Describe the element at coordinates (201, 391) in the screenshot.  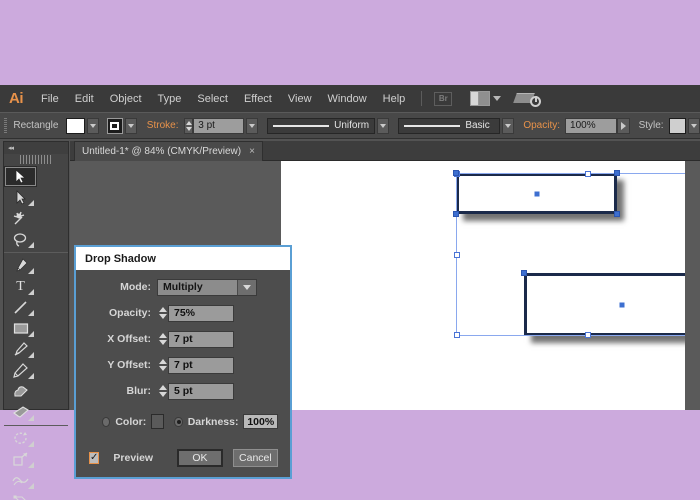
I see `blur-input: 5 pt` at that location.